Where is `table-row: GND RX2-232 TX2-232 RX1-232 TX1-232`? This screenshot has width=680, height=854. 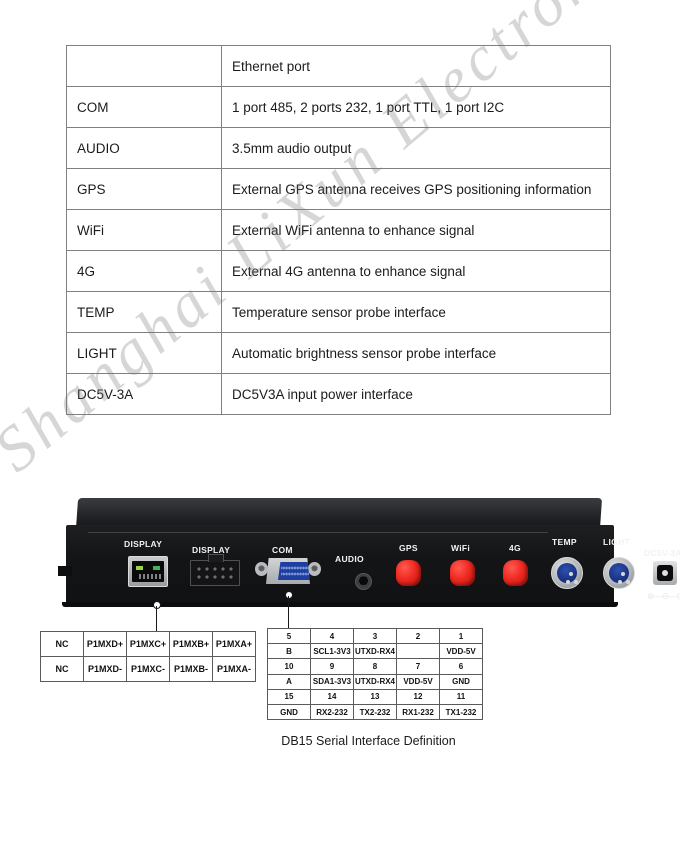
table-row: GND RX2-232 TX2-232 RX1-232 TX1-232 is located at coordinates (375, 712).